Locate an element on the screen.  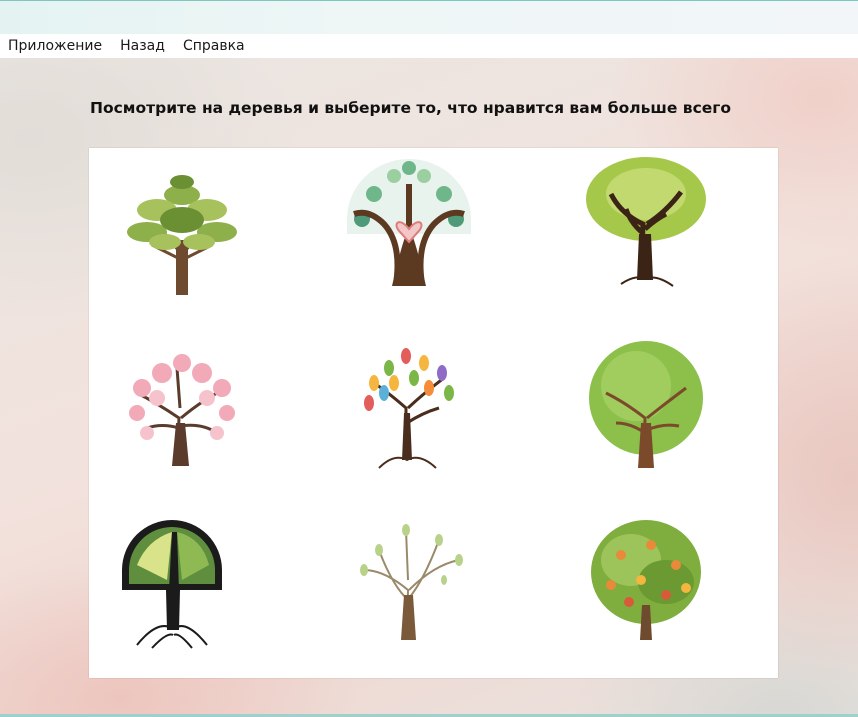
menu-item-back: Назад is located at coordinates (142, 46).